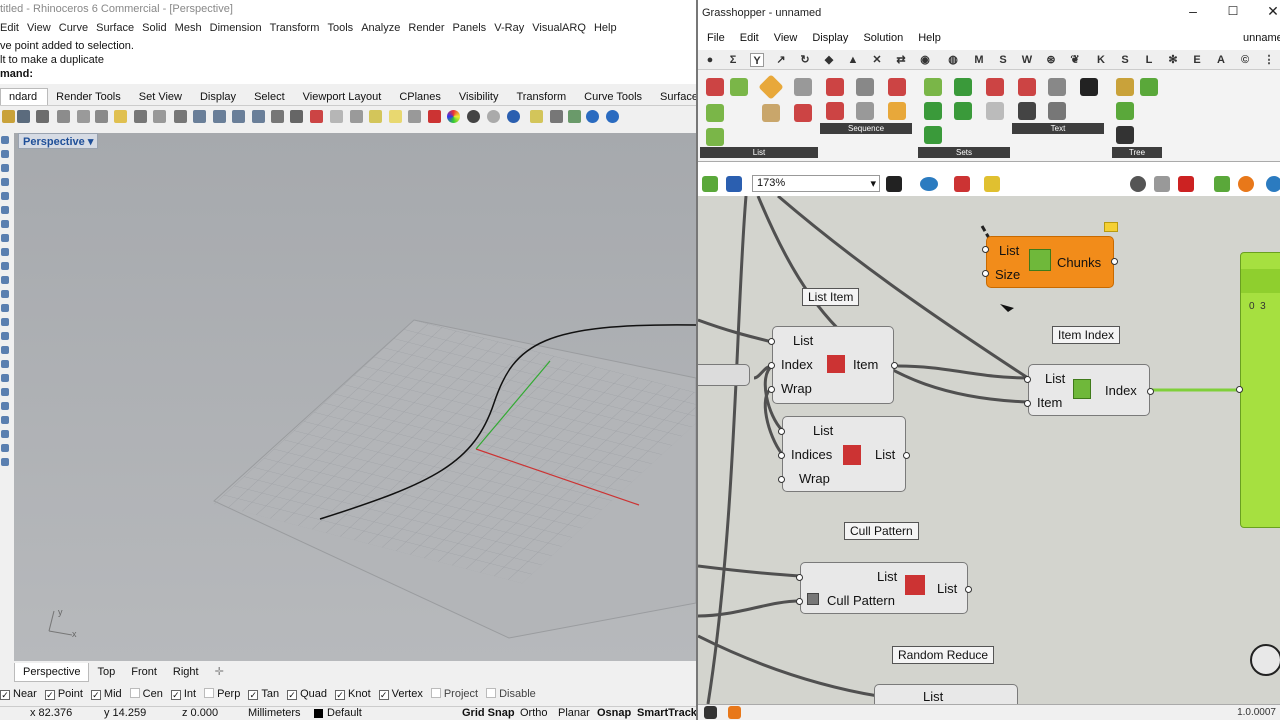 The width and height of the screenshot is (1280, 720). Describe the element at coordinates (140, 116) in the screenshot. I see `undo-icon` at that location.